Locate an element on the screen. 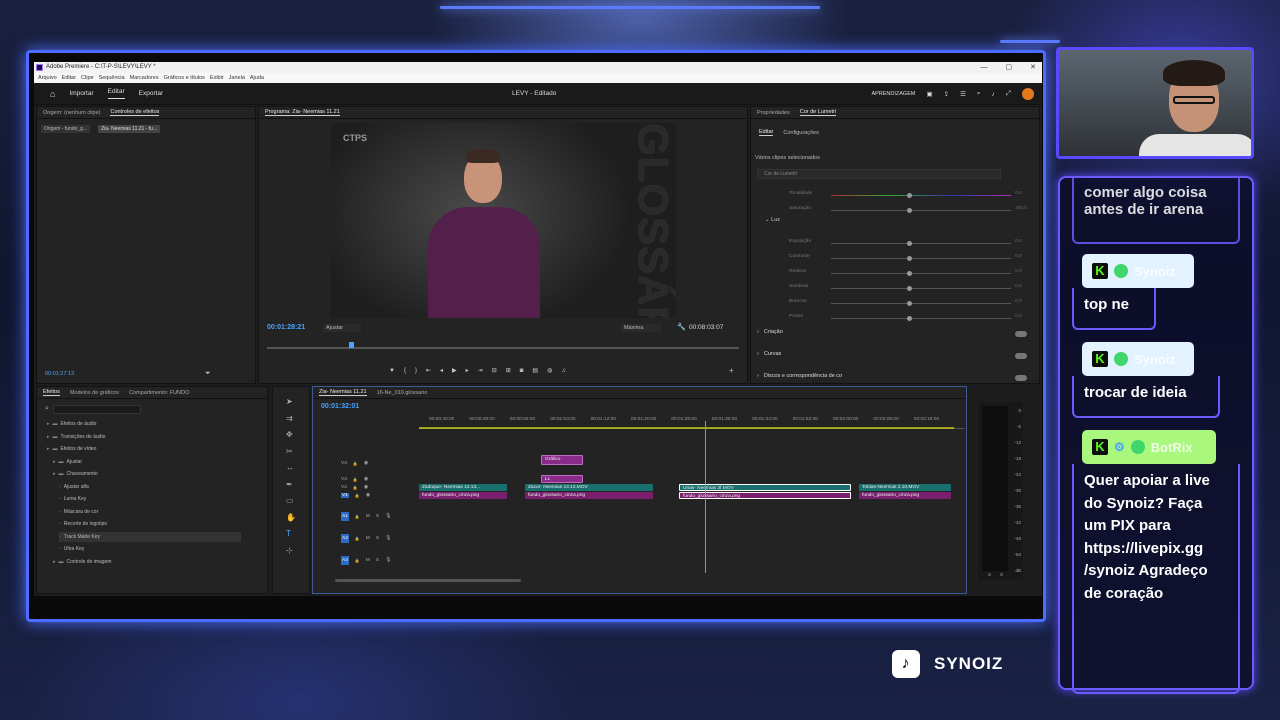 This screenshot has height=720, width=1280. graphic-sub-clip: LL is located at coordinates (562, 479).